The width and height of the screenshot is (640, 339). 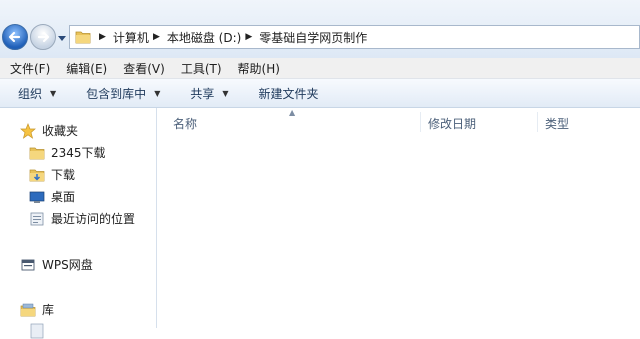 I want to click on new-folder-button: 新建文件夹, so click(x=289, y=93).